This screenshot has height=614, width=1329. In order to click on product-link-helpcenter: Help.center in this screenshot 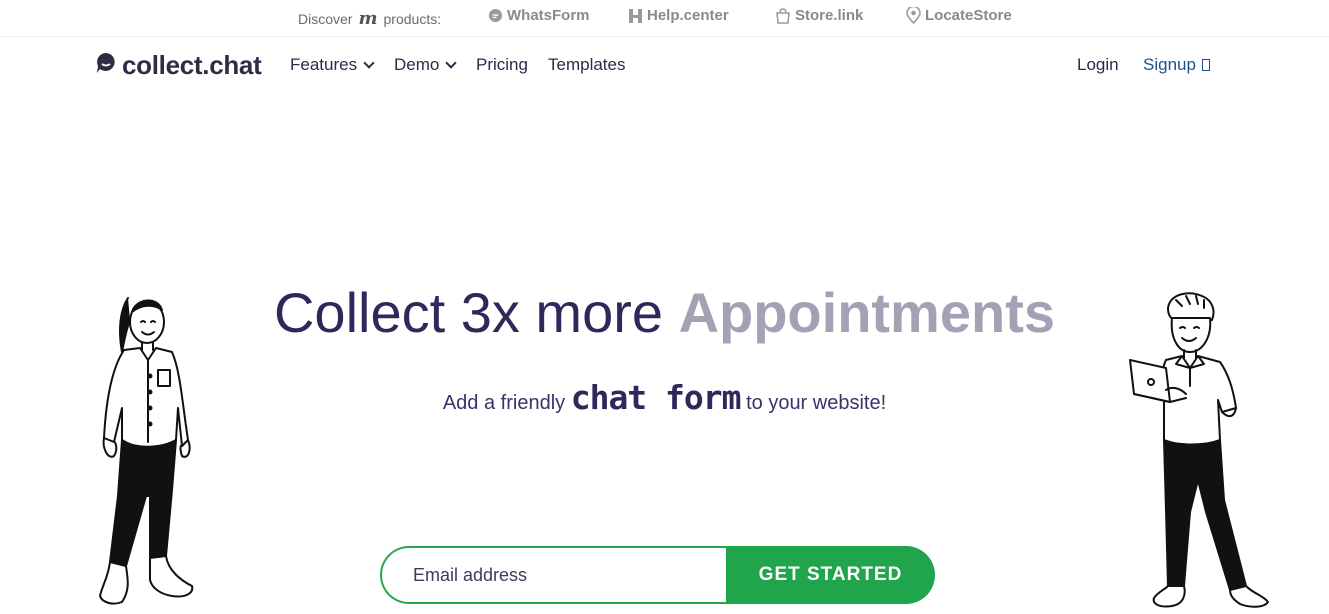, I will do `click(678, 15)`.